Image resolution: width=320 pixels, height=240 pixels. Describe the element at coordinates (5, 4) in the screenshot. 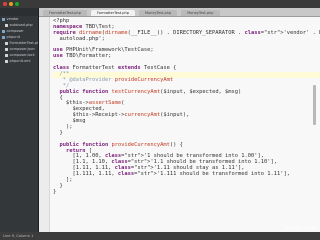

I see `close-window-button` at that location.